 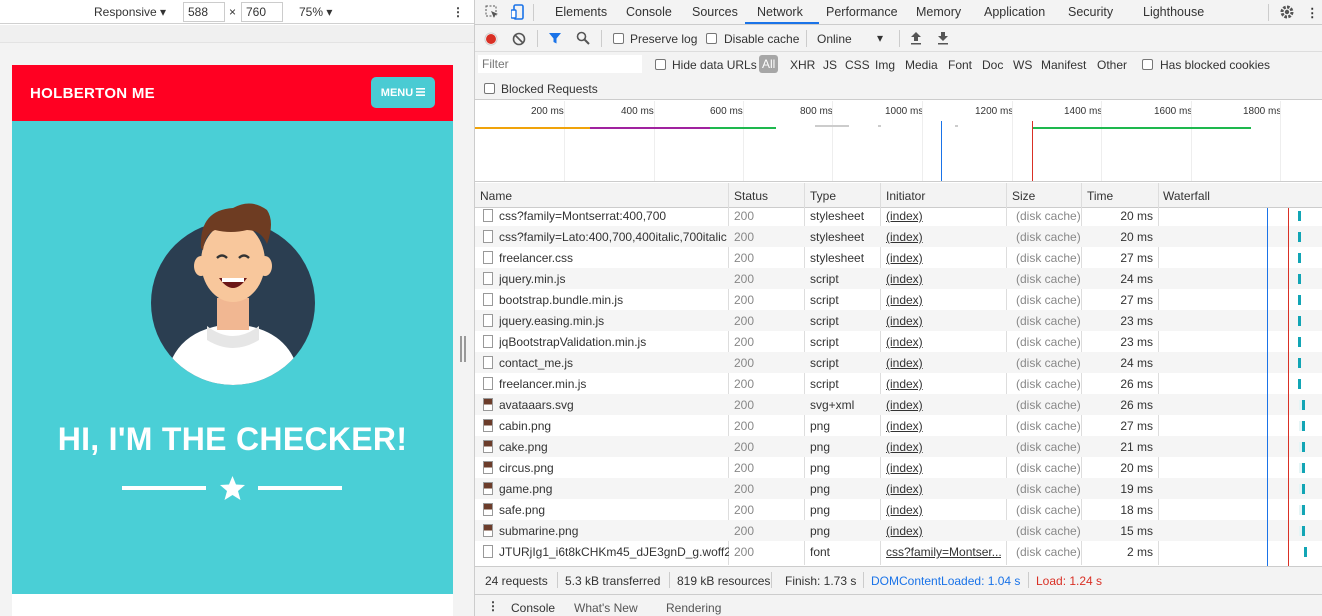 I want to click on more-options-icon: ⋮, so click(x=458, y=12).